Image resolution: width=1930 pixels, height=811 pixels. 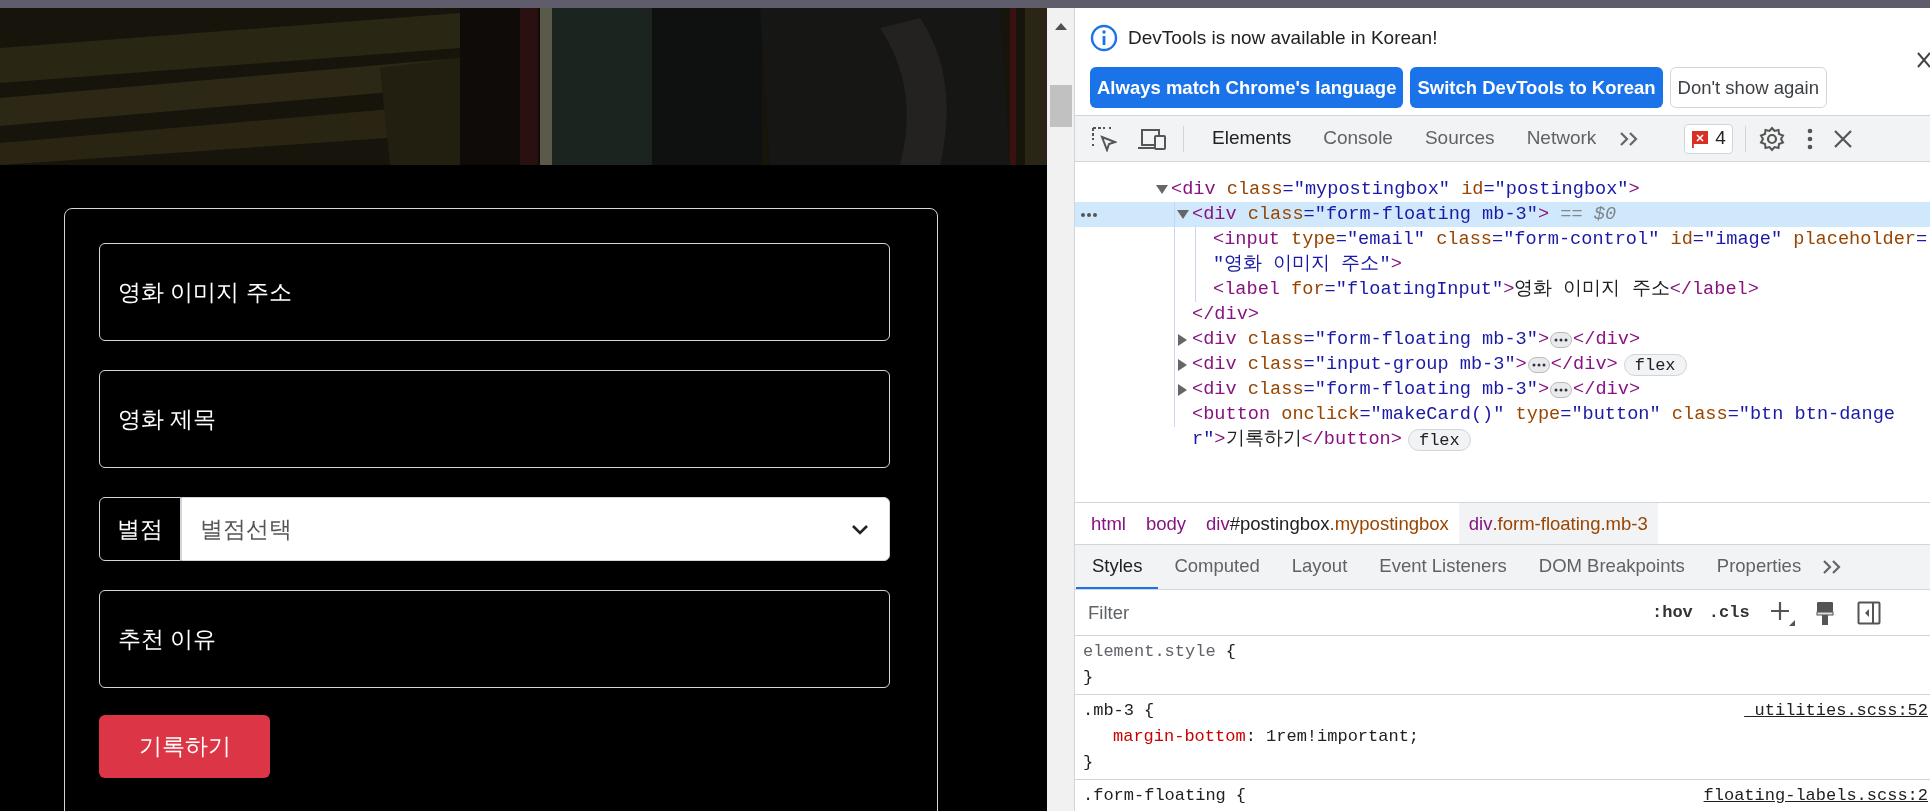 I want to click on device-toggle-icon, so click(x=1152, y=138).